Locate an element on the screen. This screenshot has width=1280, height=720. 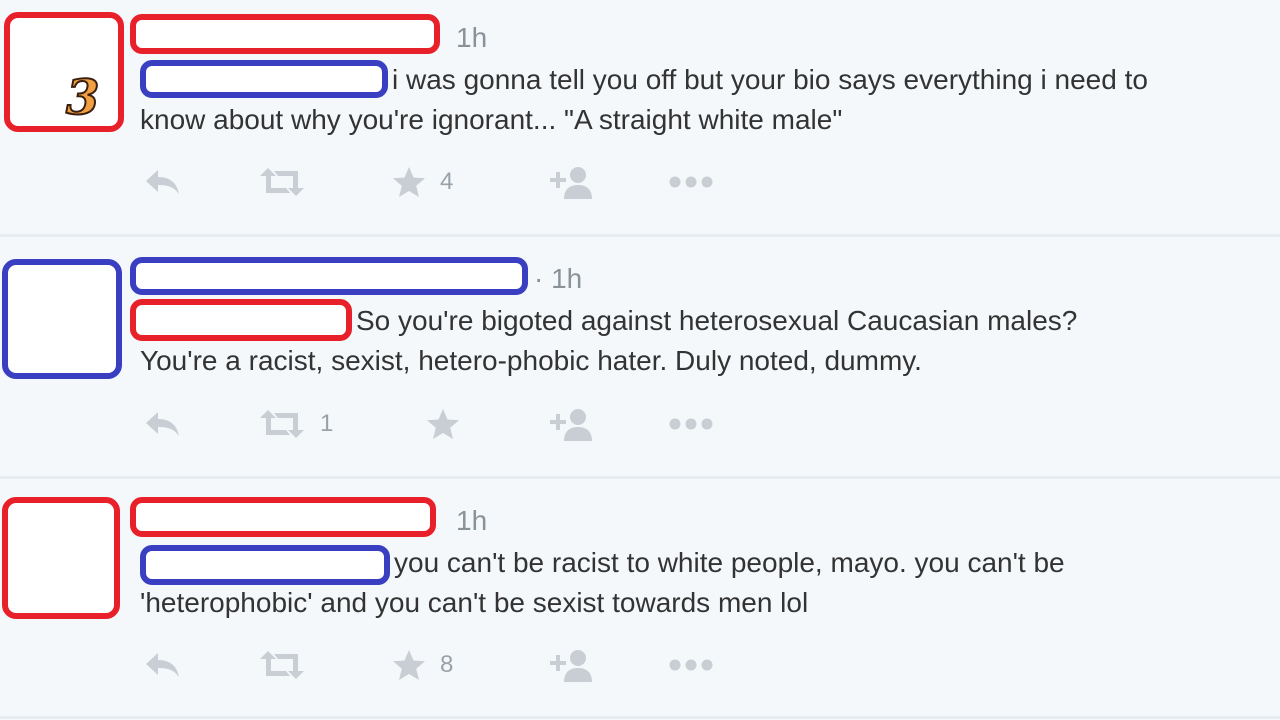
timestamp: · 1h is located at coordinates (558, 279).